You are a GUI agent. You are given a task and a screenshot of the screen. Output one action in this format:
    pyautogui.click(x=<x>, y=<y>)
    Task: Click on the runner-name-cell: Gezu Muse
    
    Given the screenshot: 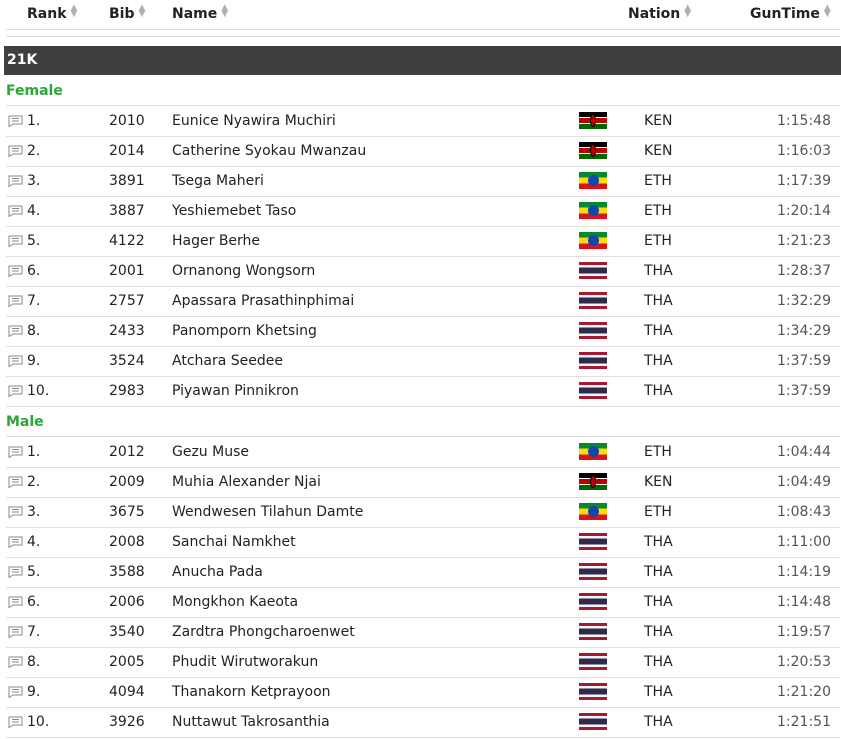 What is the action you would take?
    pyautogui.click(x=210, y=452)
    